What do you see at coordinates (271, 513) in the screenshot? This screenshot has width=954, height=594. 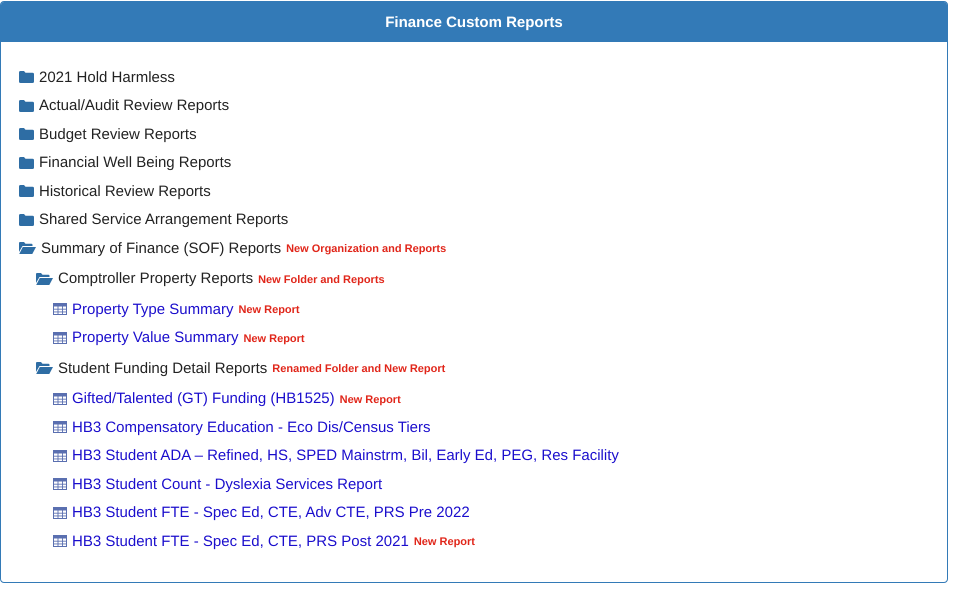 I see `report-link: HB3 Student FTE - Spec Ed, CTE, Adv CTE, PRS Pre 2022` at bounding box center [271, 513].